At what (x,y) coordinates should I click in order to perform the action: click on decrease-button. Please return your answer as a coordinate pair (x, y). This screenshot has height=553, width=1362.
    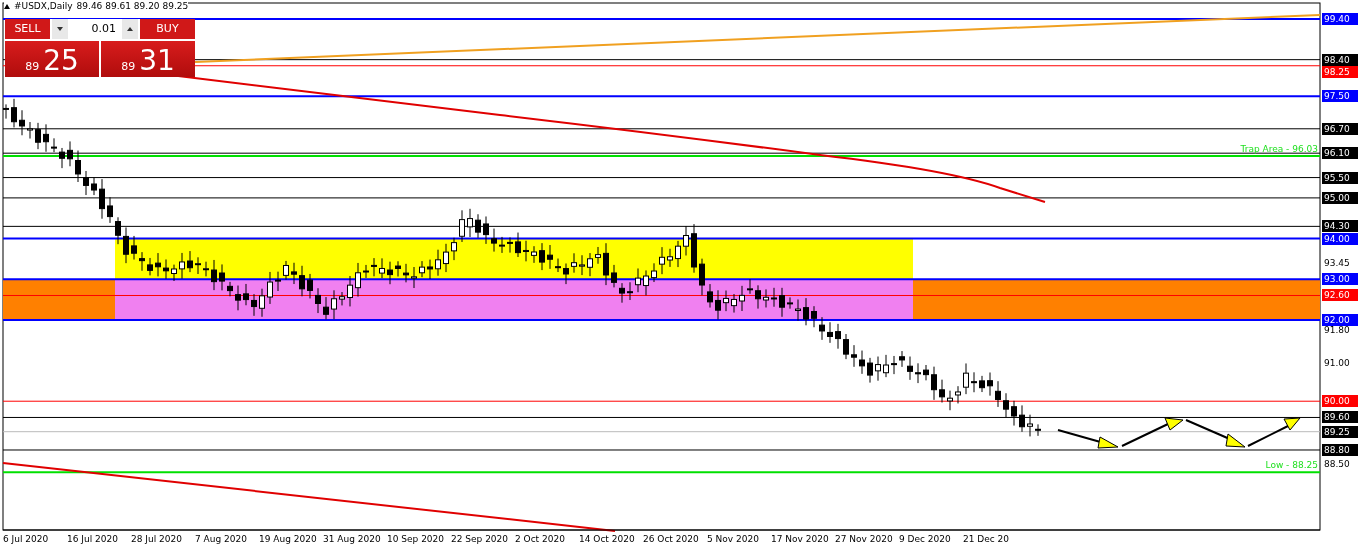
    Looking at the image, I should click on (60, 29).